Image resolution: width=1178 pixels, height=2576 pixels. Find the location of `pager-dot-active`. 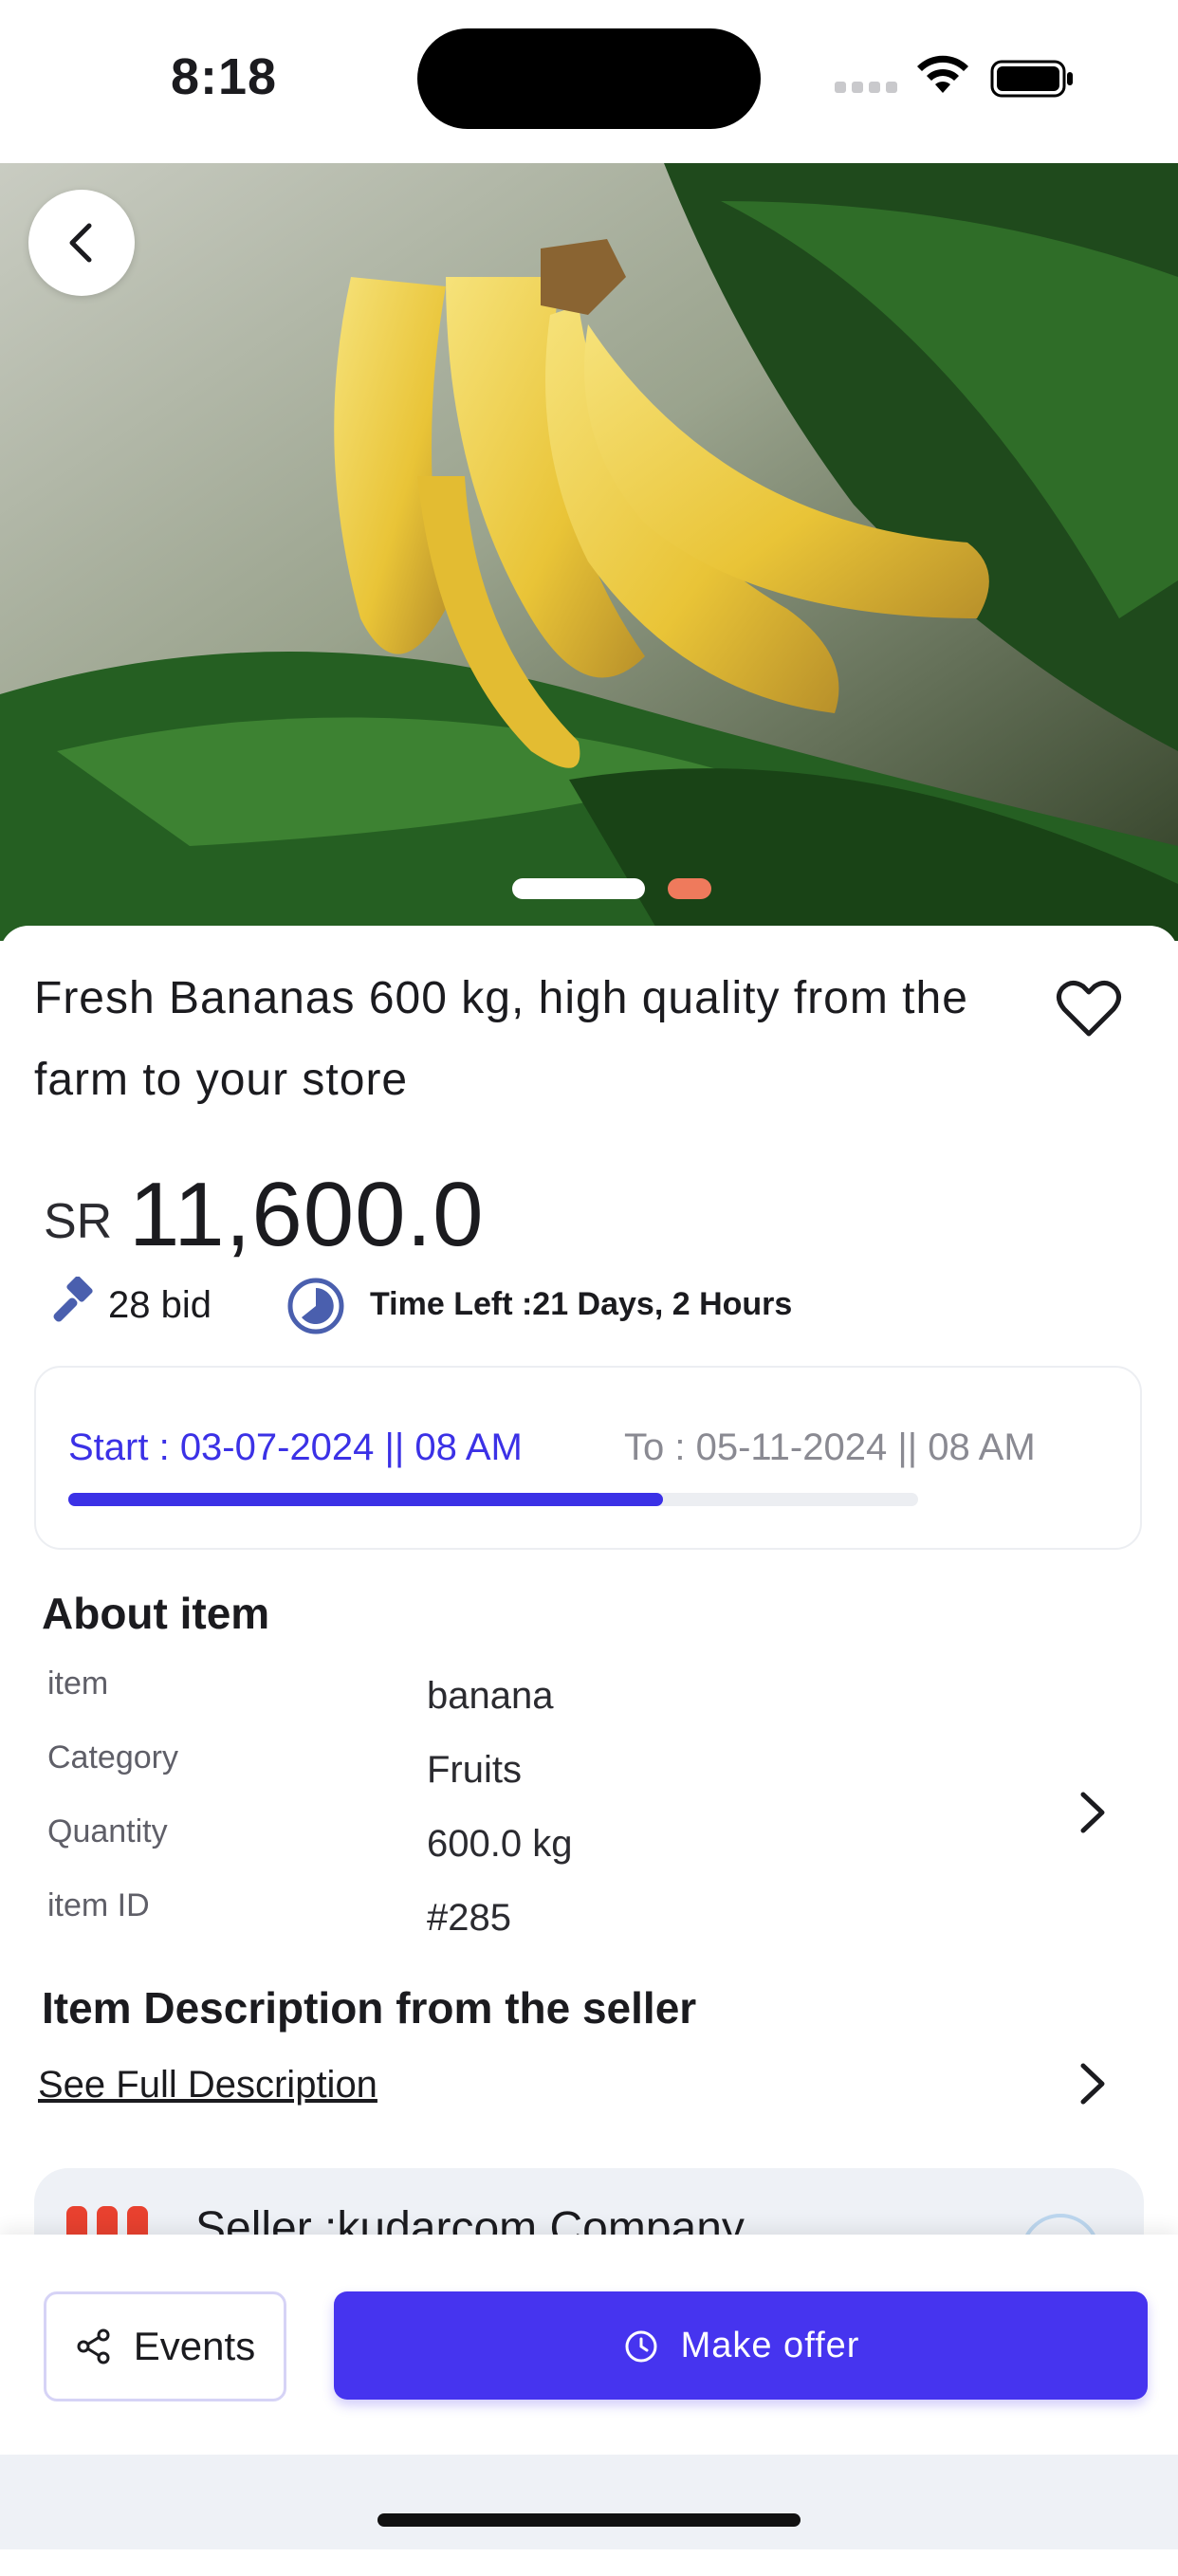

pager-dot-active is located at coordinates (578, 888).